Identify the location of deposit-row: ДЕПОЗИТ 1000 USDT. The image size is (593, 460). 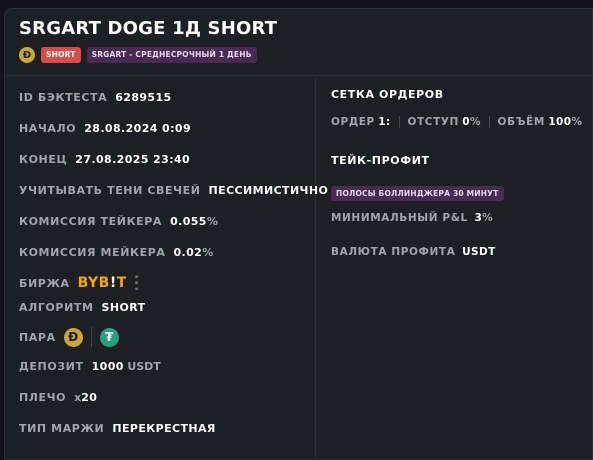
(90, 366).